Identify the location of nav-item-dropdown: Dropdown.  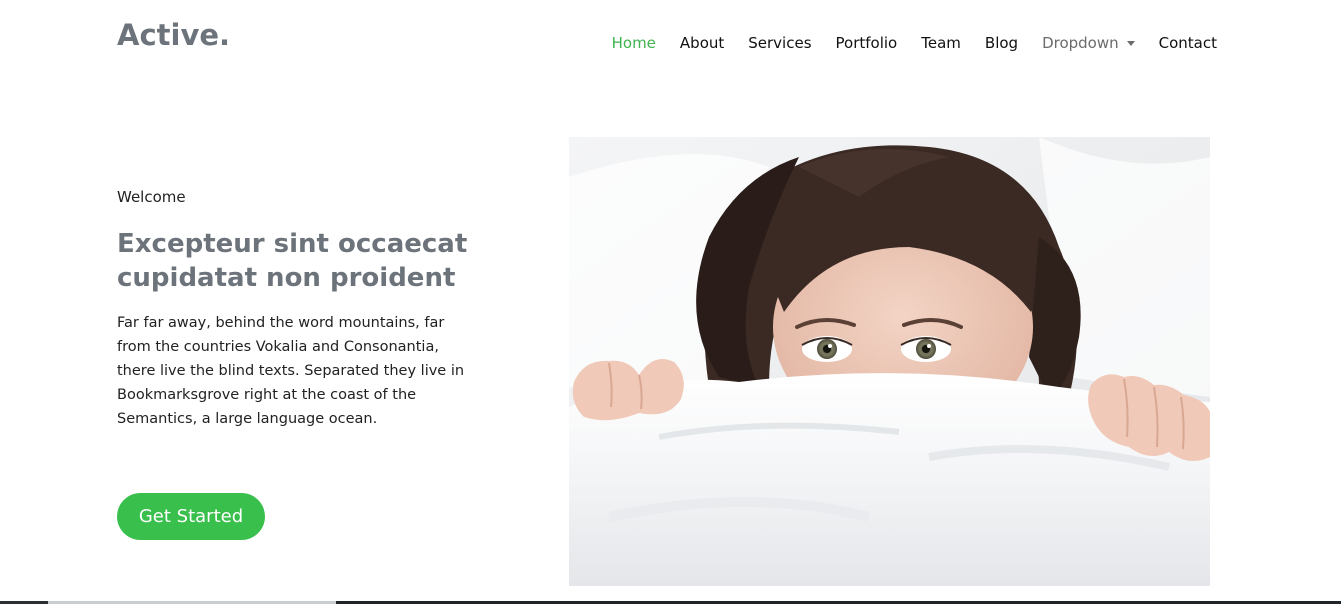
(1088, 43).